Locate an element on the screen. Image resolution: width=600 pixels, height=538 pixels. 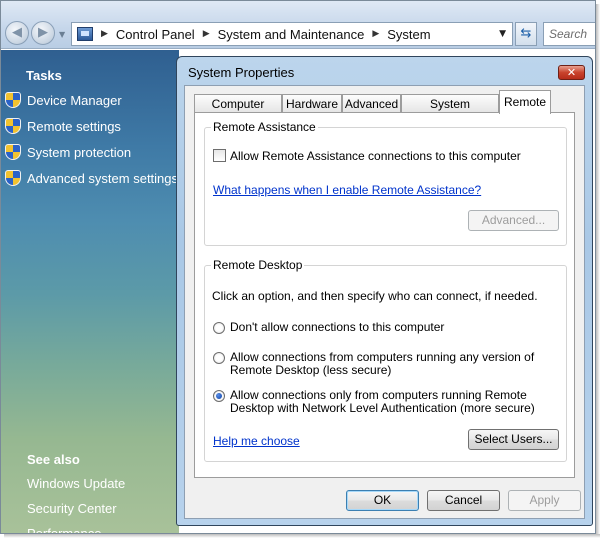
refresh-button: ⇆ is located at coordinates (526, 34).